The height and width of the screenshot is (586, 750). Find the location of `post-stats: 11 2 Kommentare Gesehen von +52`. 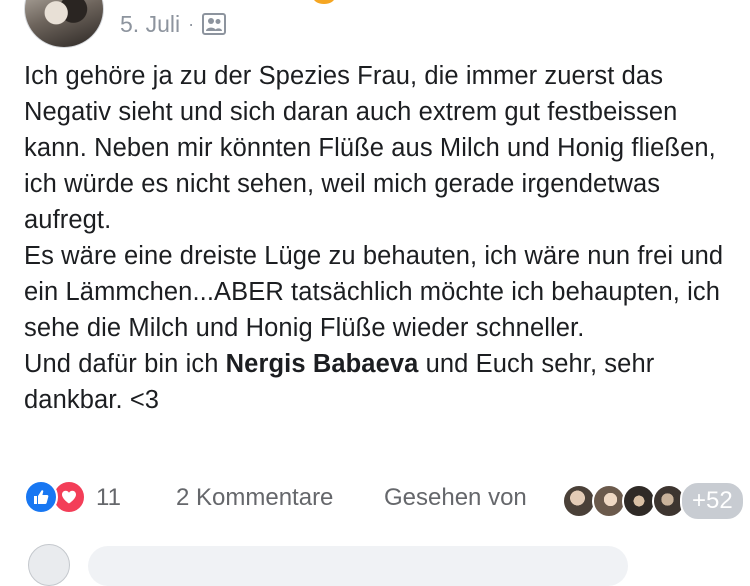

post-stats: 11 2 Kommentare Gesehen von +52 is located at coordinates (384, 499).